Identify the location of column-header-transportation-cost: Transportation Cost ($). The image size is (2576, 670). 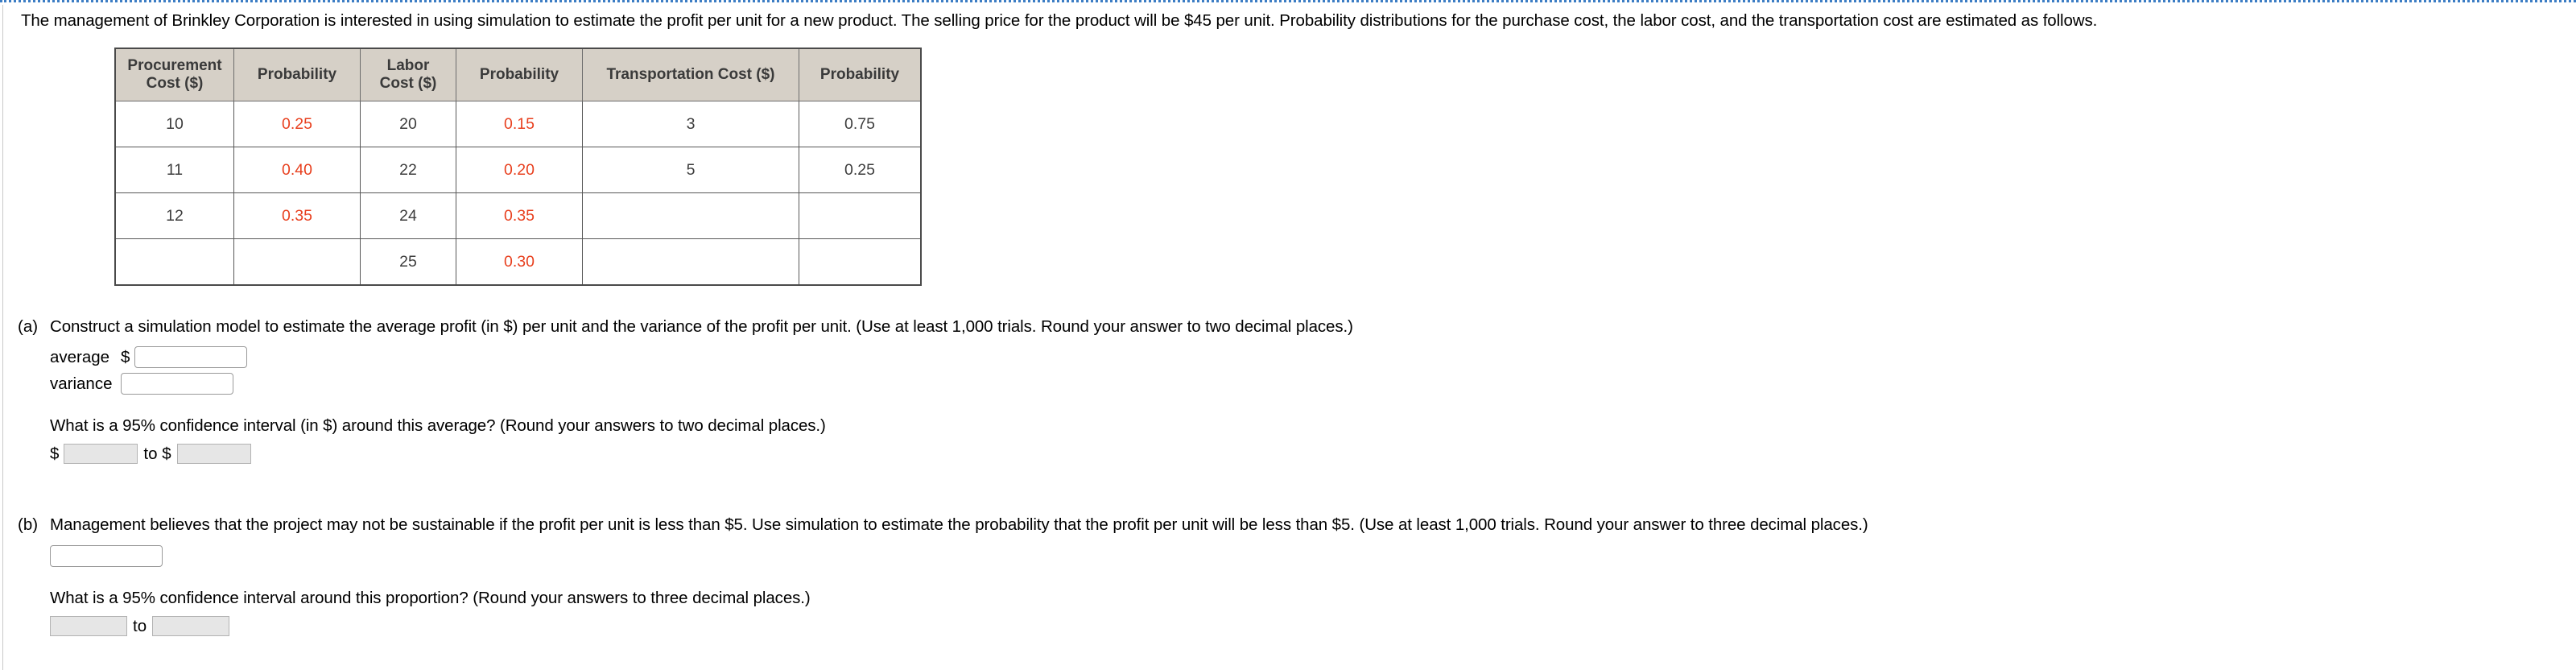
(690, 74).